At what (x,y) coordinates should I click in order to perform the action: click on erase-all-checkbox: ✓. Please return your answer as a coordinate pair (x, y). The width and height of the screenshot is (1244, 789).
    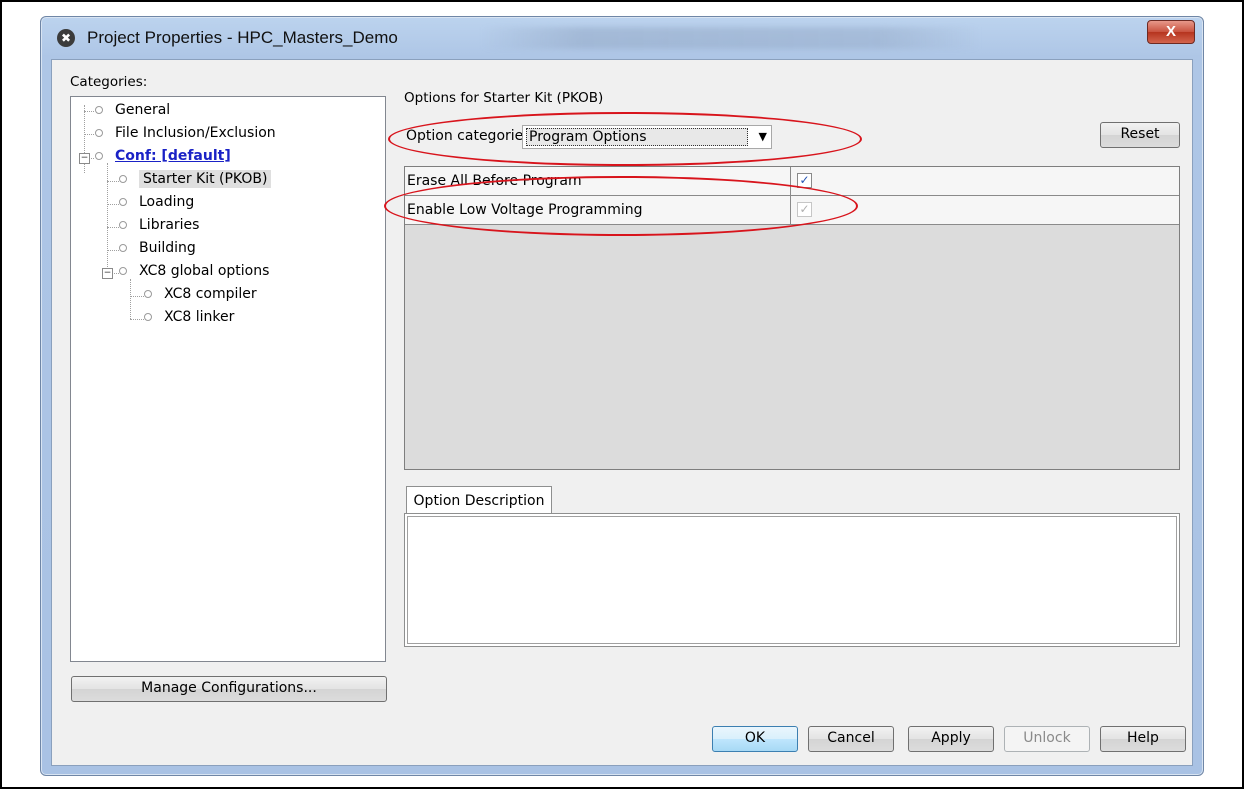
    Looking at the image, I should click on (804, 180).